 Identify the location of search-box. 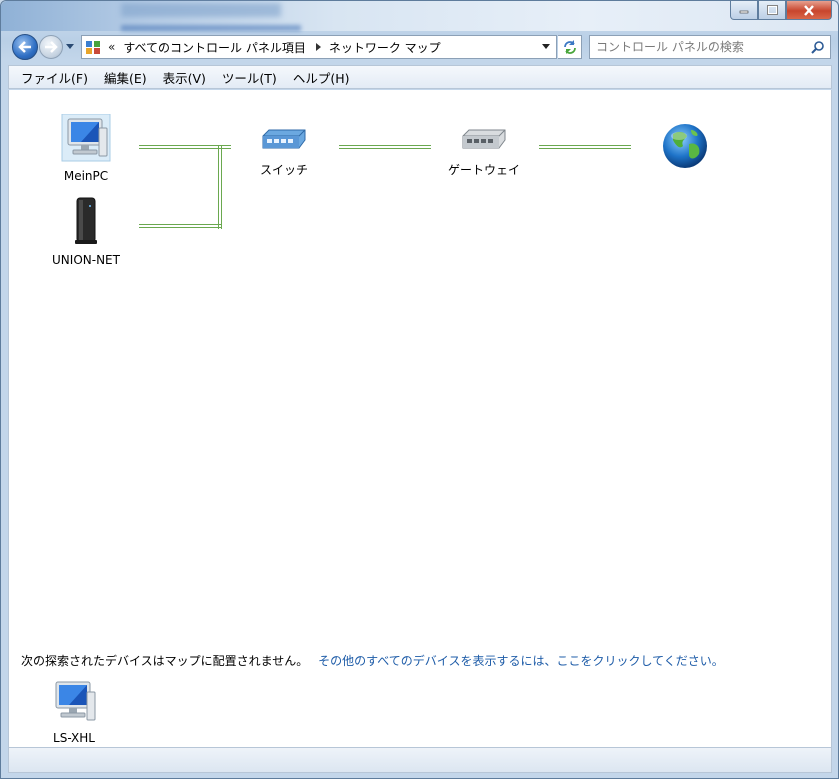
(710, 47).